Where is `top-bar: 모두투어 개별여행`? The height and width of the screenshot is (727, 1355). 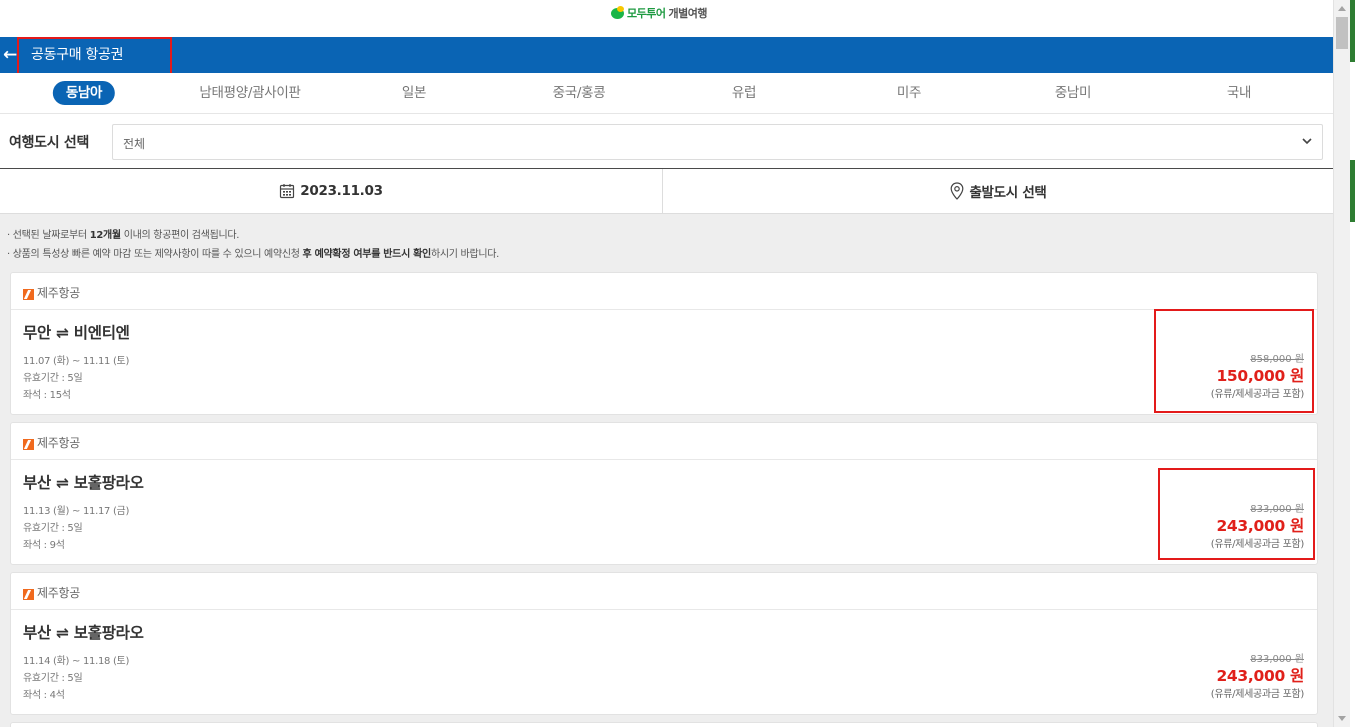
top-bar: 모두투어 개별여행 is located at coordinates (666, 18).